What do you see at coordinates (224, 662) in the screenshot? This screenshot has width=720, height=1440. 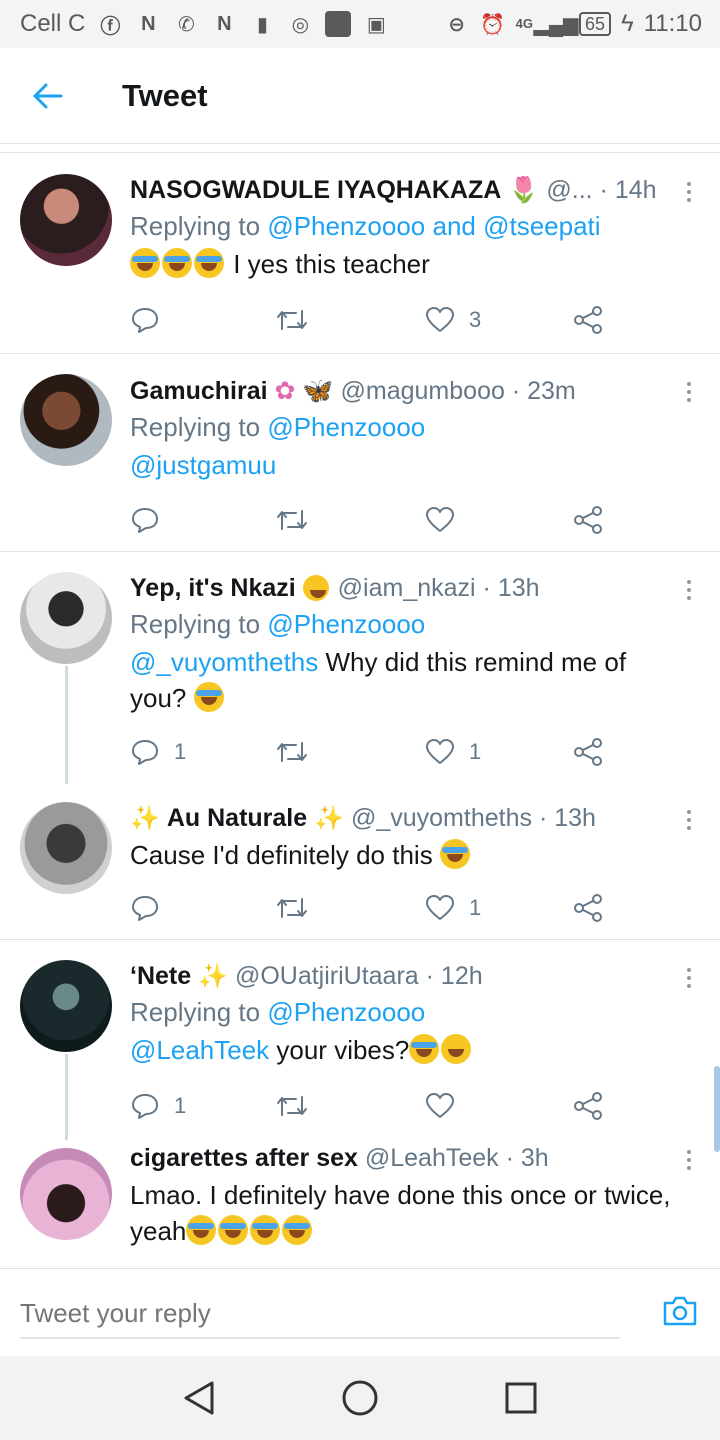 I see `mention-link: @_vuyomtheths` at bounding box center [224, 662].